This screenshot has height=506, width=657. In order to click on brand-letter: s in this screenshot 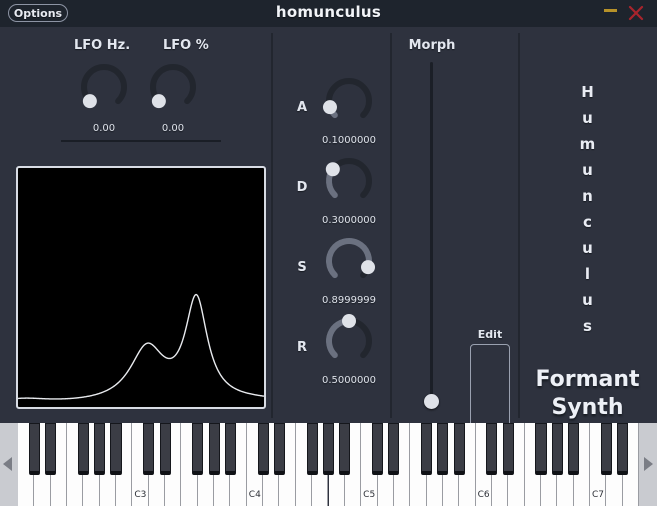, I will do `click(587, 326)`.